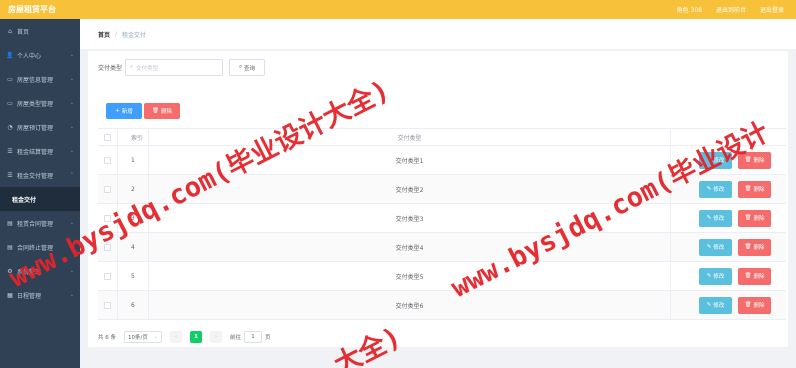  Describe the element at coordinates (110, 68) in the screenshot. I see `search-label: 交付类型` at that location.